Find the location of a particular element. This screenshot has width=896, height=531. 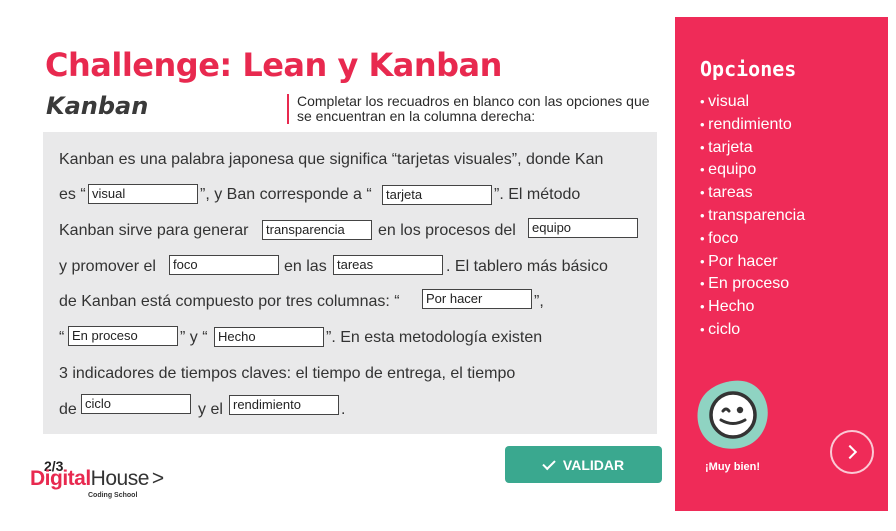

blank-input: Por hacer is located at coordinates (477, 299).